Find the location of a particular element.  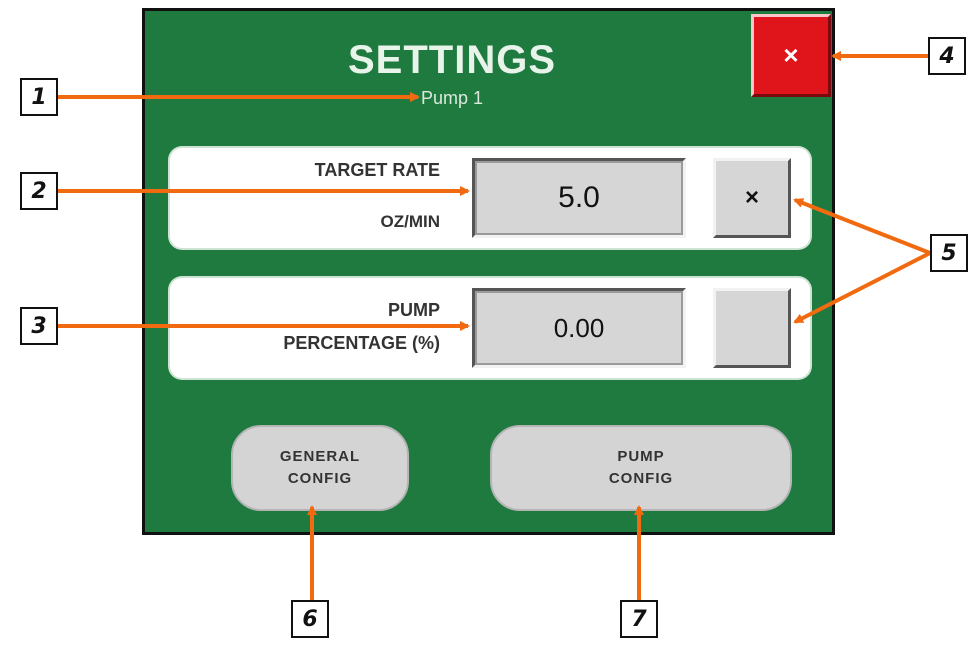

arrow-5a is located at coordinates (862, 226).